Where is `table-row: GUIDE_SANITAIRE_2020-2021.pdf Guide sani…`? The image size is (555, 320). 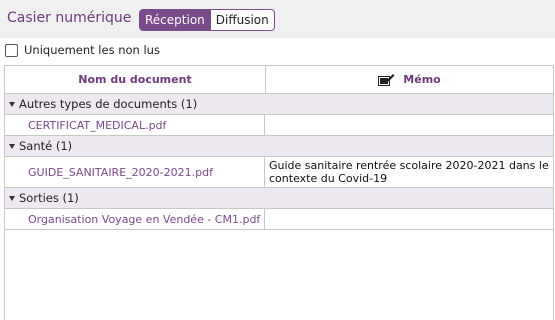
table-row: GUIDE_SANITAIRE_2020-2021.pdf Guide sani… is located at coordinates (279, 172).